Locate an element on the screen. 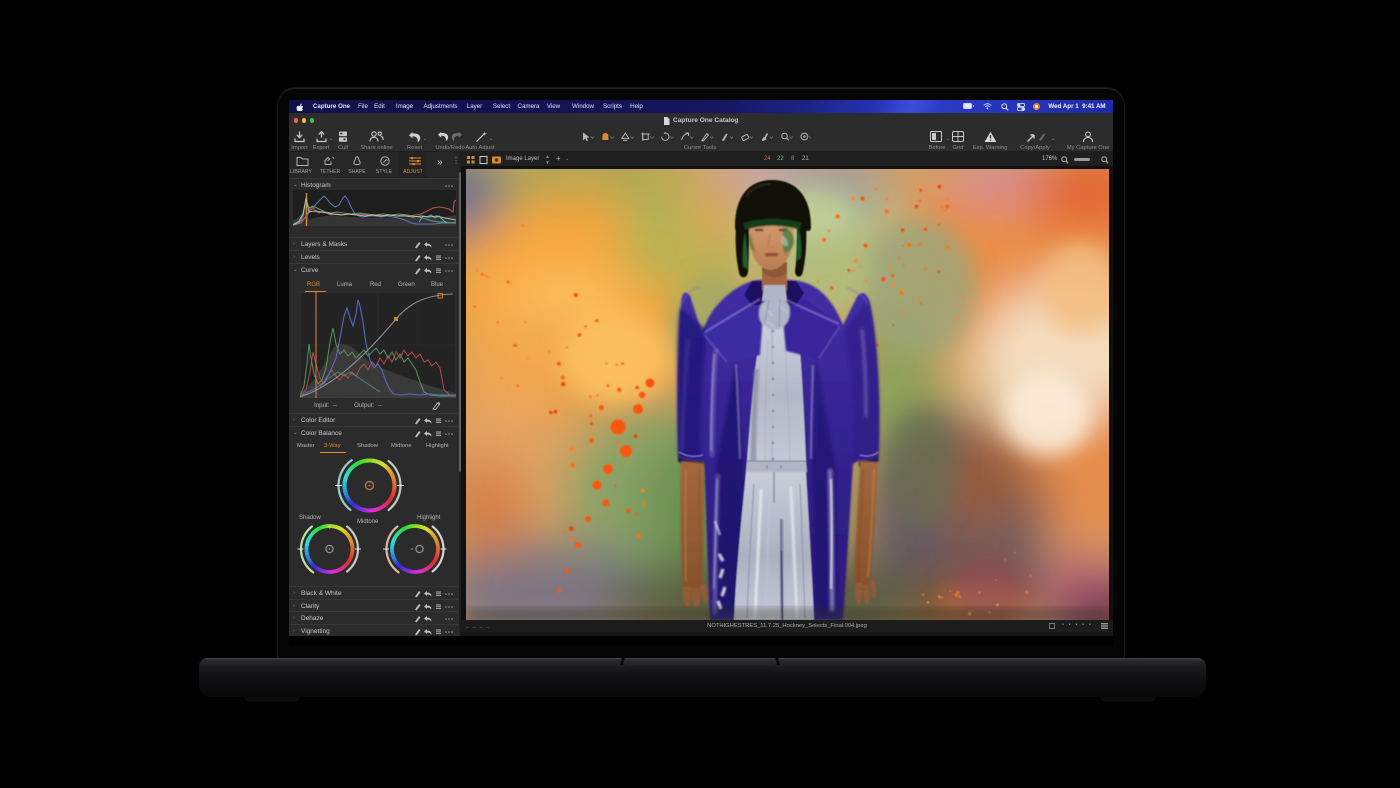  svg-text: Highlight is located at coordinates (429, 518).